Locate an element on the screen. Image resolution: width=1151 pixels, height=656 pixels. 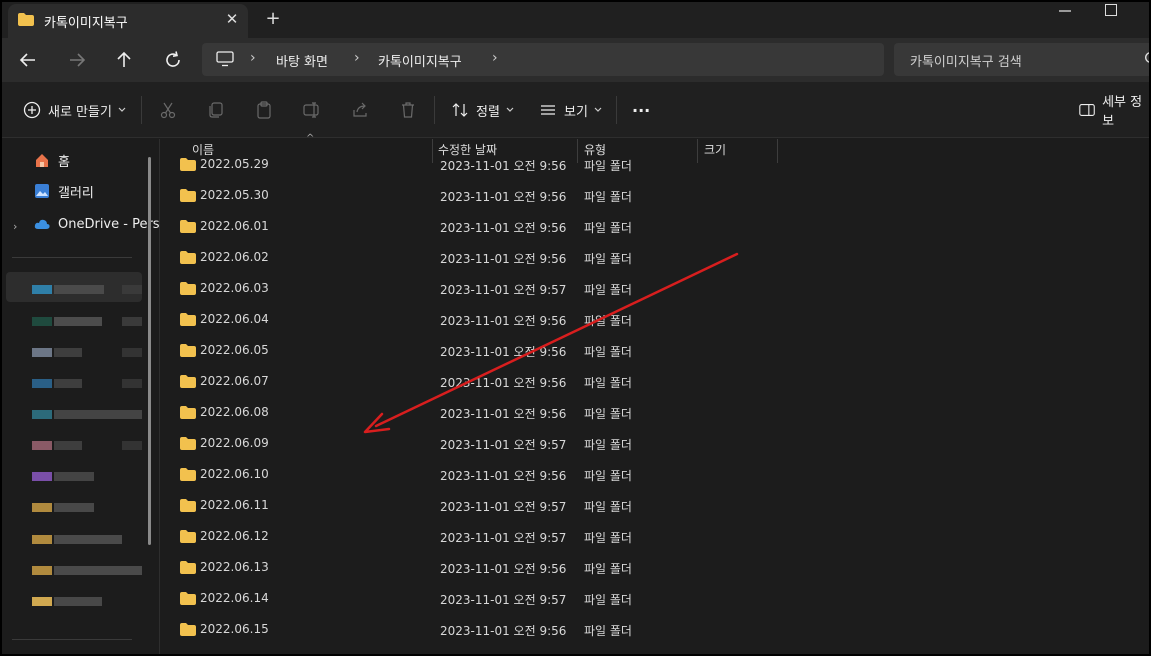
table-row: 2022.06.09 2023-11-01 오전 9:57 파일 폴더 is located at coordinates (655, 444).